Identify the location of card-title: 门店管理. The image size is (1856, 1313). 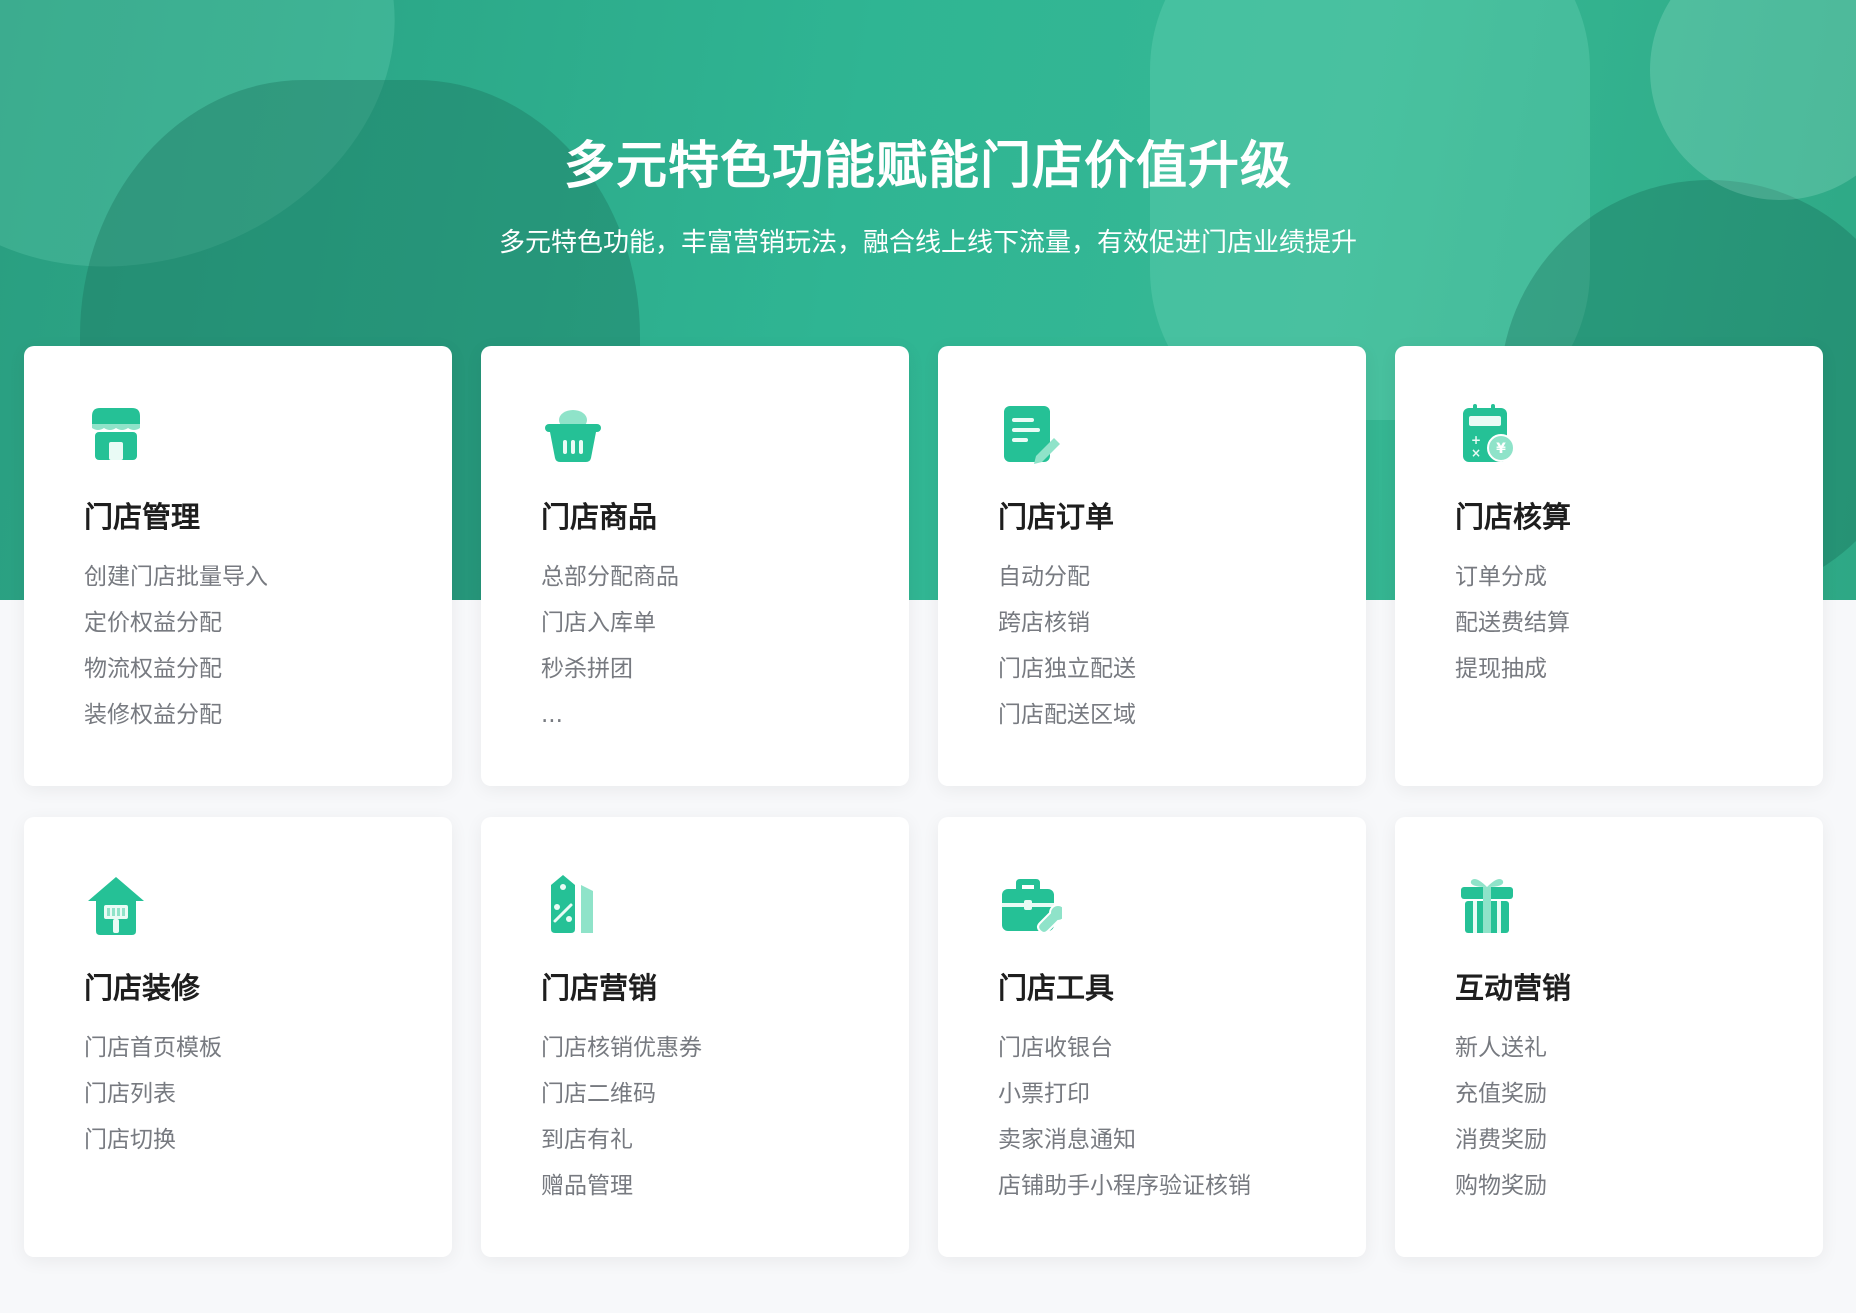
(142, 517).